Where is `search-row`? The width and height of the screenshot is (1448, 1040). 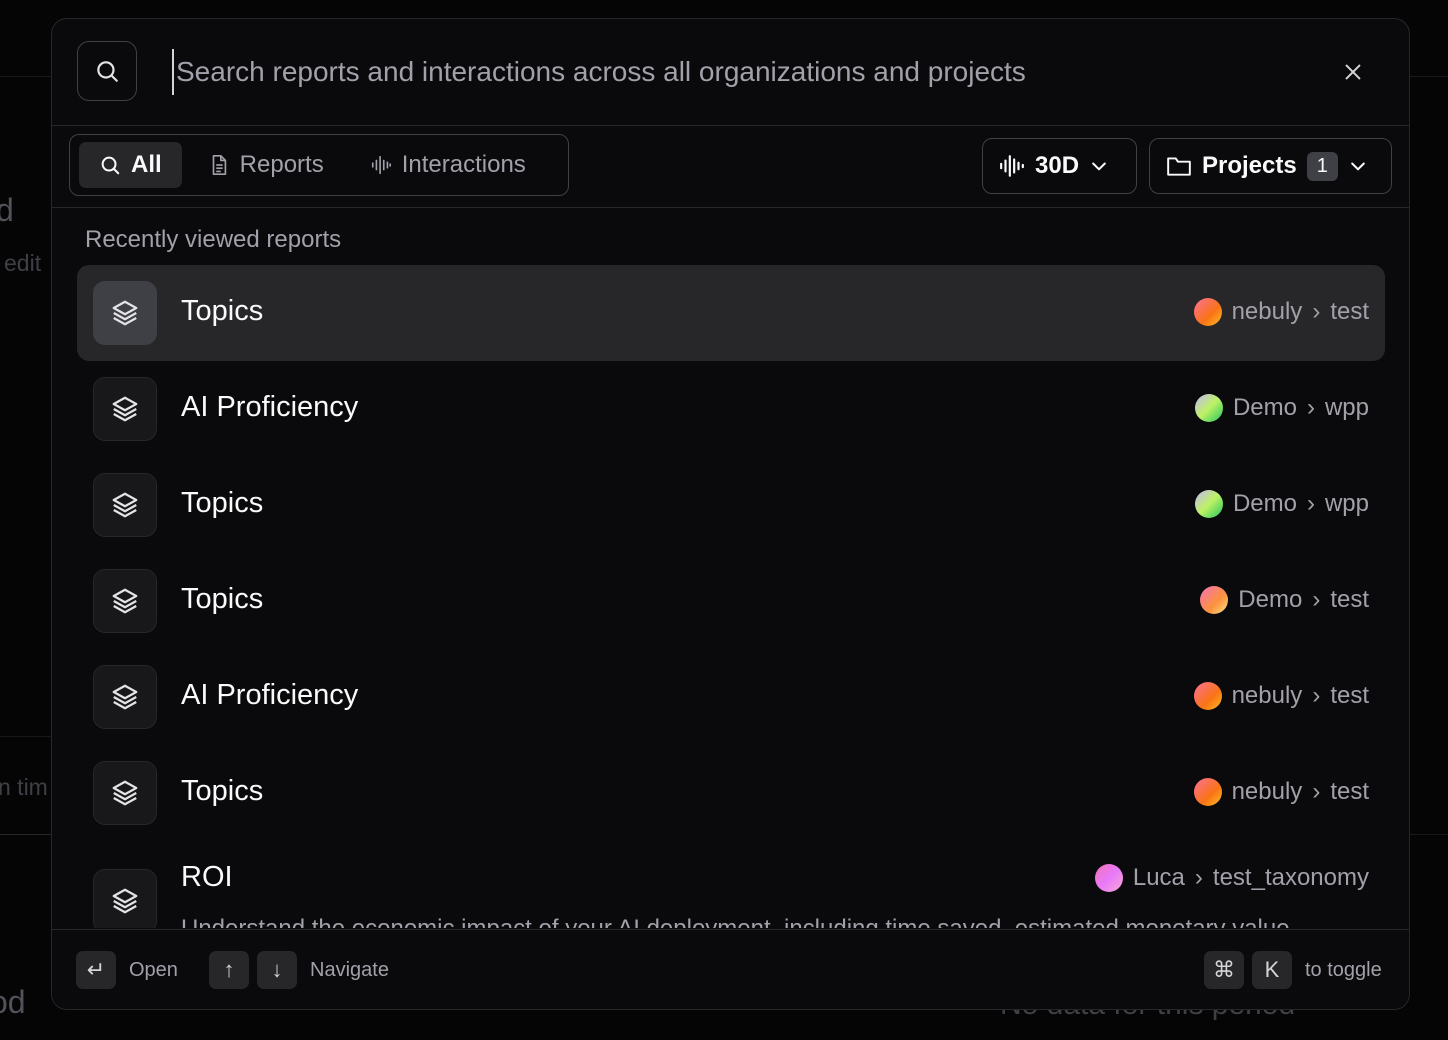 search-row is located at coordinates (730, 72).